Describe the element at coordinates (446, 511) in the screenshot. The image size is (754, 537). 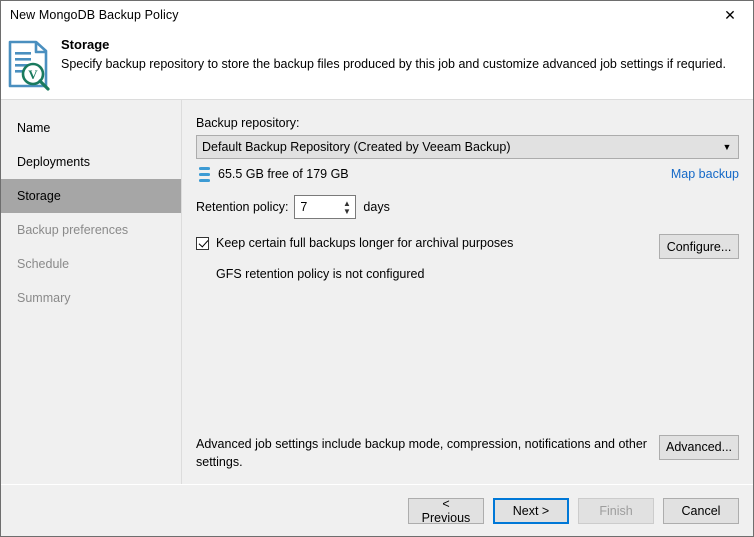
I see `previous-button: < Previous` at that location.